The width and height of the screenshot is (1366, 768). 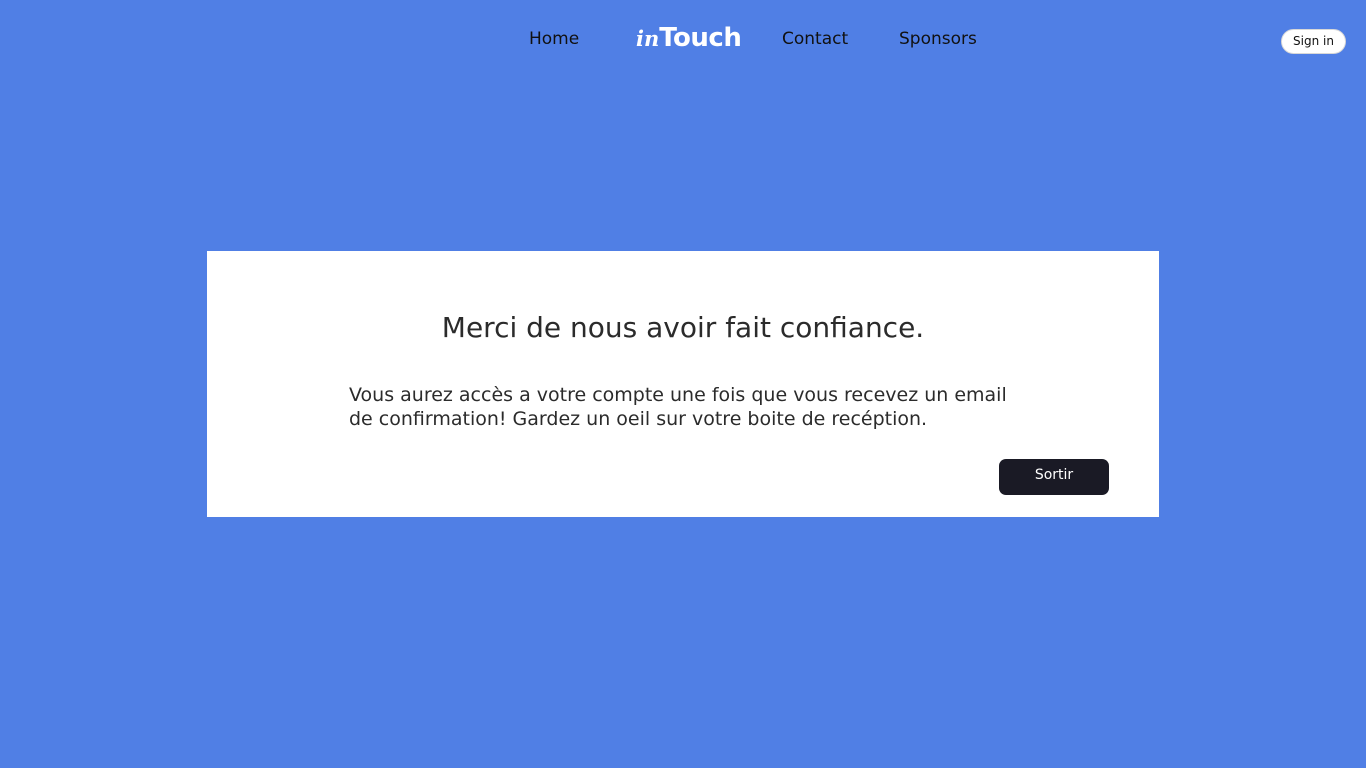 What do you see at coordinates (648, 38) in the screenshot?
I see `logo-in-text: in` at bounding box center [648, 38].